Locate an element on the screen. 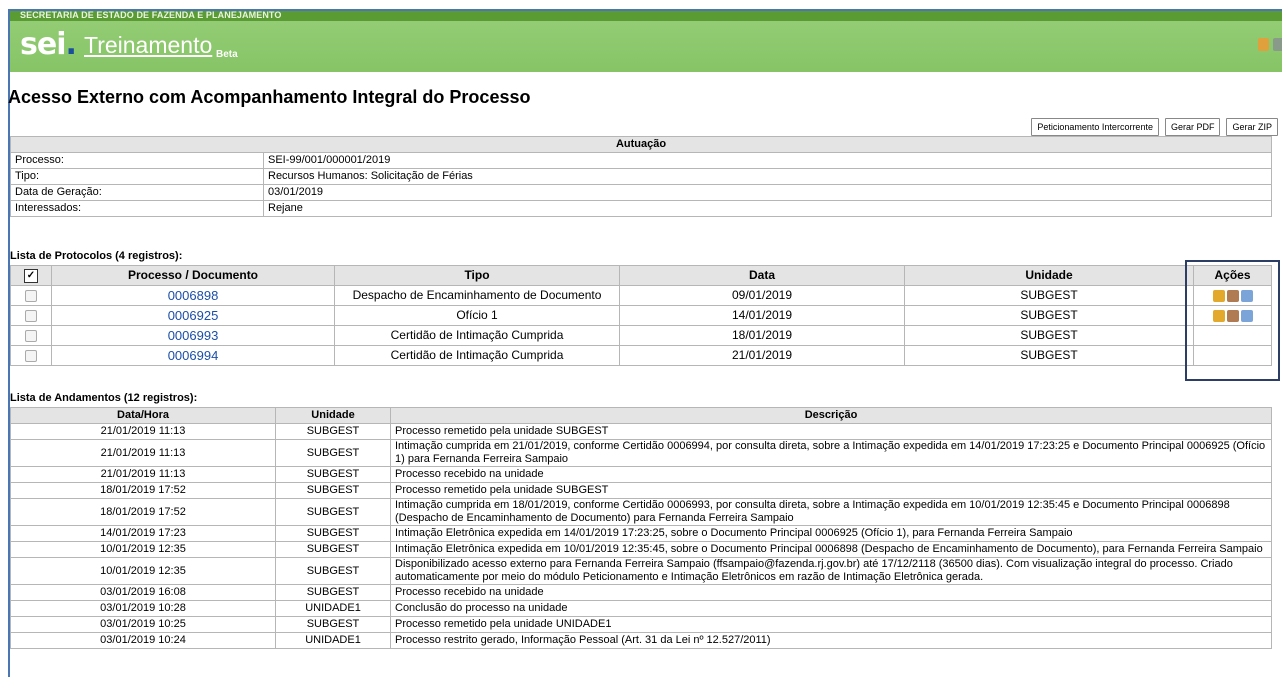 This screenshot has width=1282, height=677. data-cell: 18/01/2019 is located at coordinates (762, 335).